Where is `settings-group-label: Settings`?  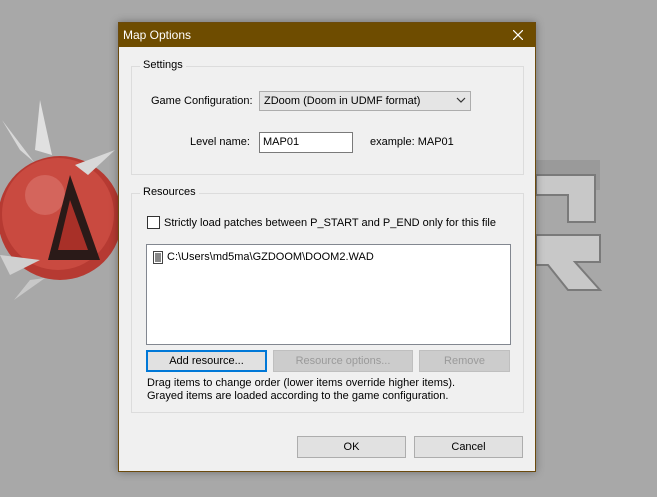 settings-group-label: Settings is located at coordinates (163, 65).